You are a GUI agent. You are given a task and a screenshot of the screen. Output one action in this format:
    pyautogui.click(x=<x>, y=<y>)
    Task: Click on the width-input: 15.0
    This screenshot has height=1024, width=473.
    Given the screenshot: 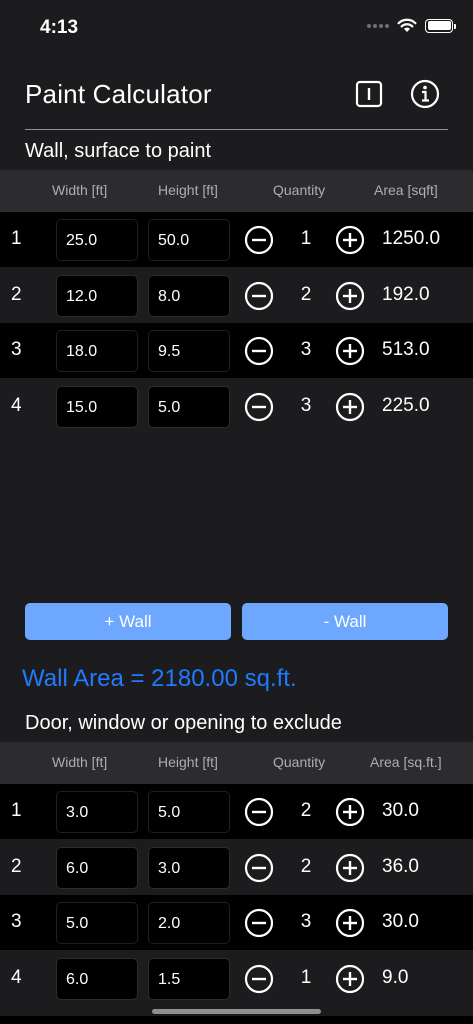 What is the action you would take?
    pyautogui.click(x=97, y=406)
    